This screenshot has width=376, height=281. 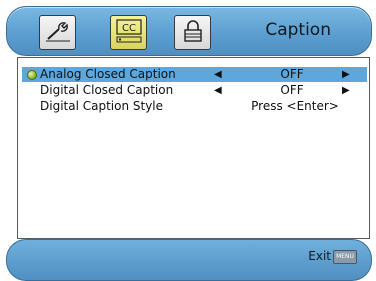 I want to click on tab-setup, so click(x=57, y=32).